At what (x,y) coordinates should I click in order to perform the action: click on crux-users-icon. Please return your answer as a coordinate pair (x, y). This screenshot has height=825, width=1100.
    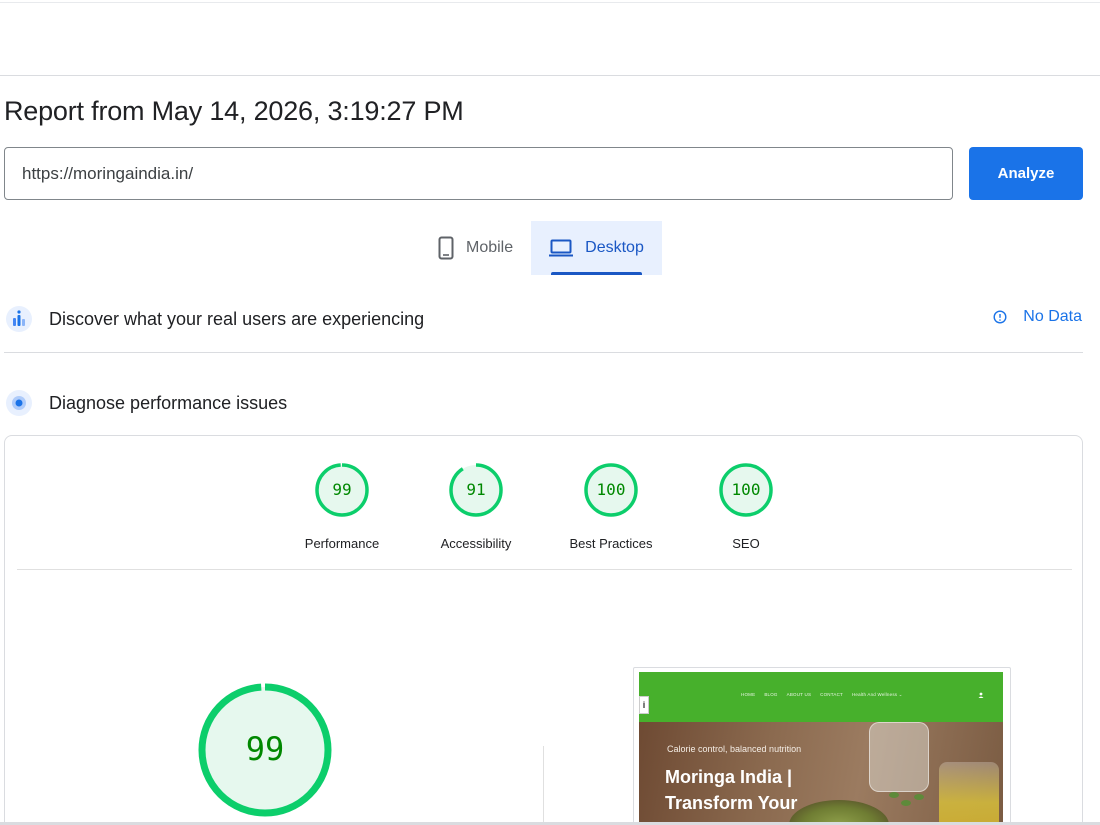
    Looking at the image, I should click on (19, 319).